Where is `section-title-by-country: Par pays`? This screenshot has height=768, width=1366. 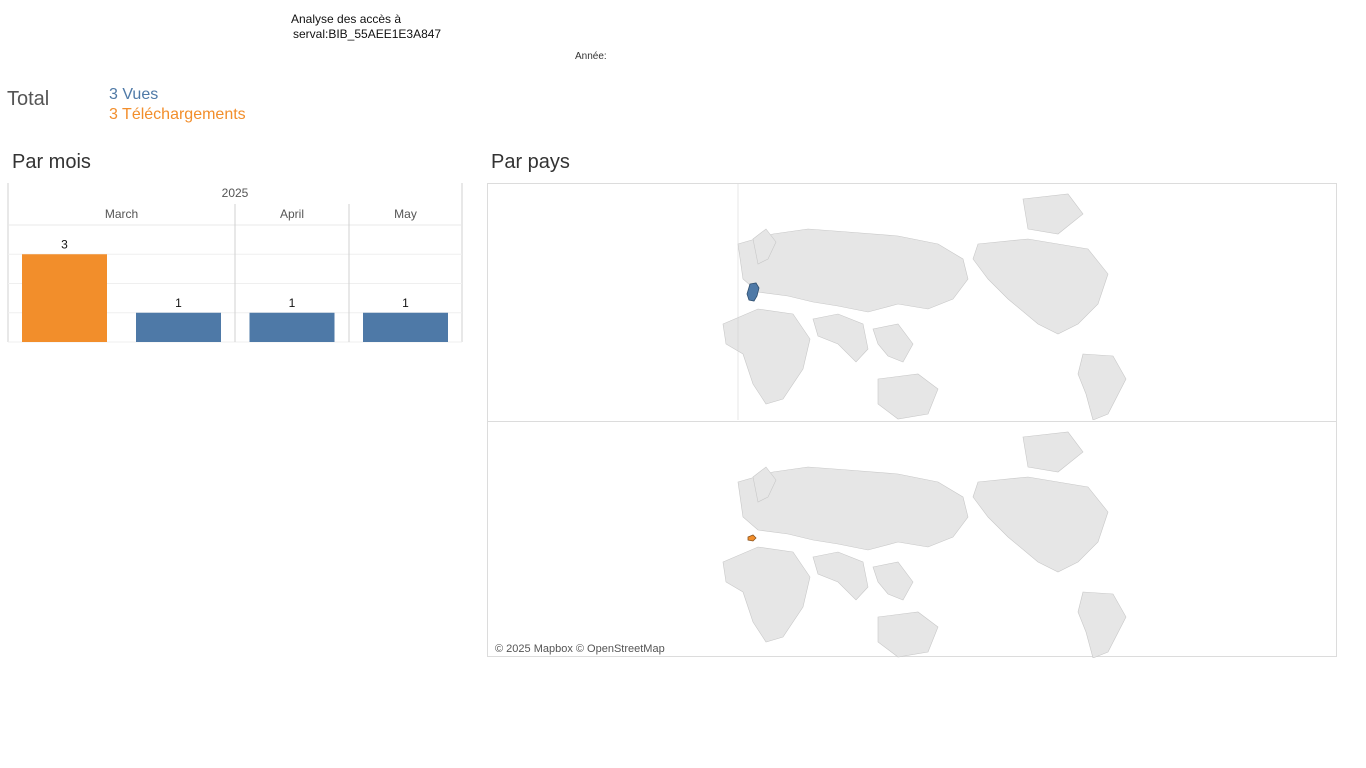
section-title-by-country: Par pays is located at coordinates (530, 162).